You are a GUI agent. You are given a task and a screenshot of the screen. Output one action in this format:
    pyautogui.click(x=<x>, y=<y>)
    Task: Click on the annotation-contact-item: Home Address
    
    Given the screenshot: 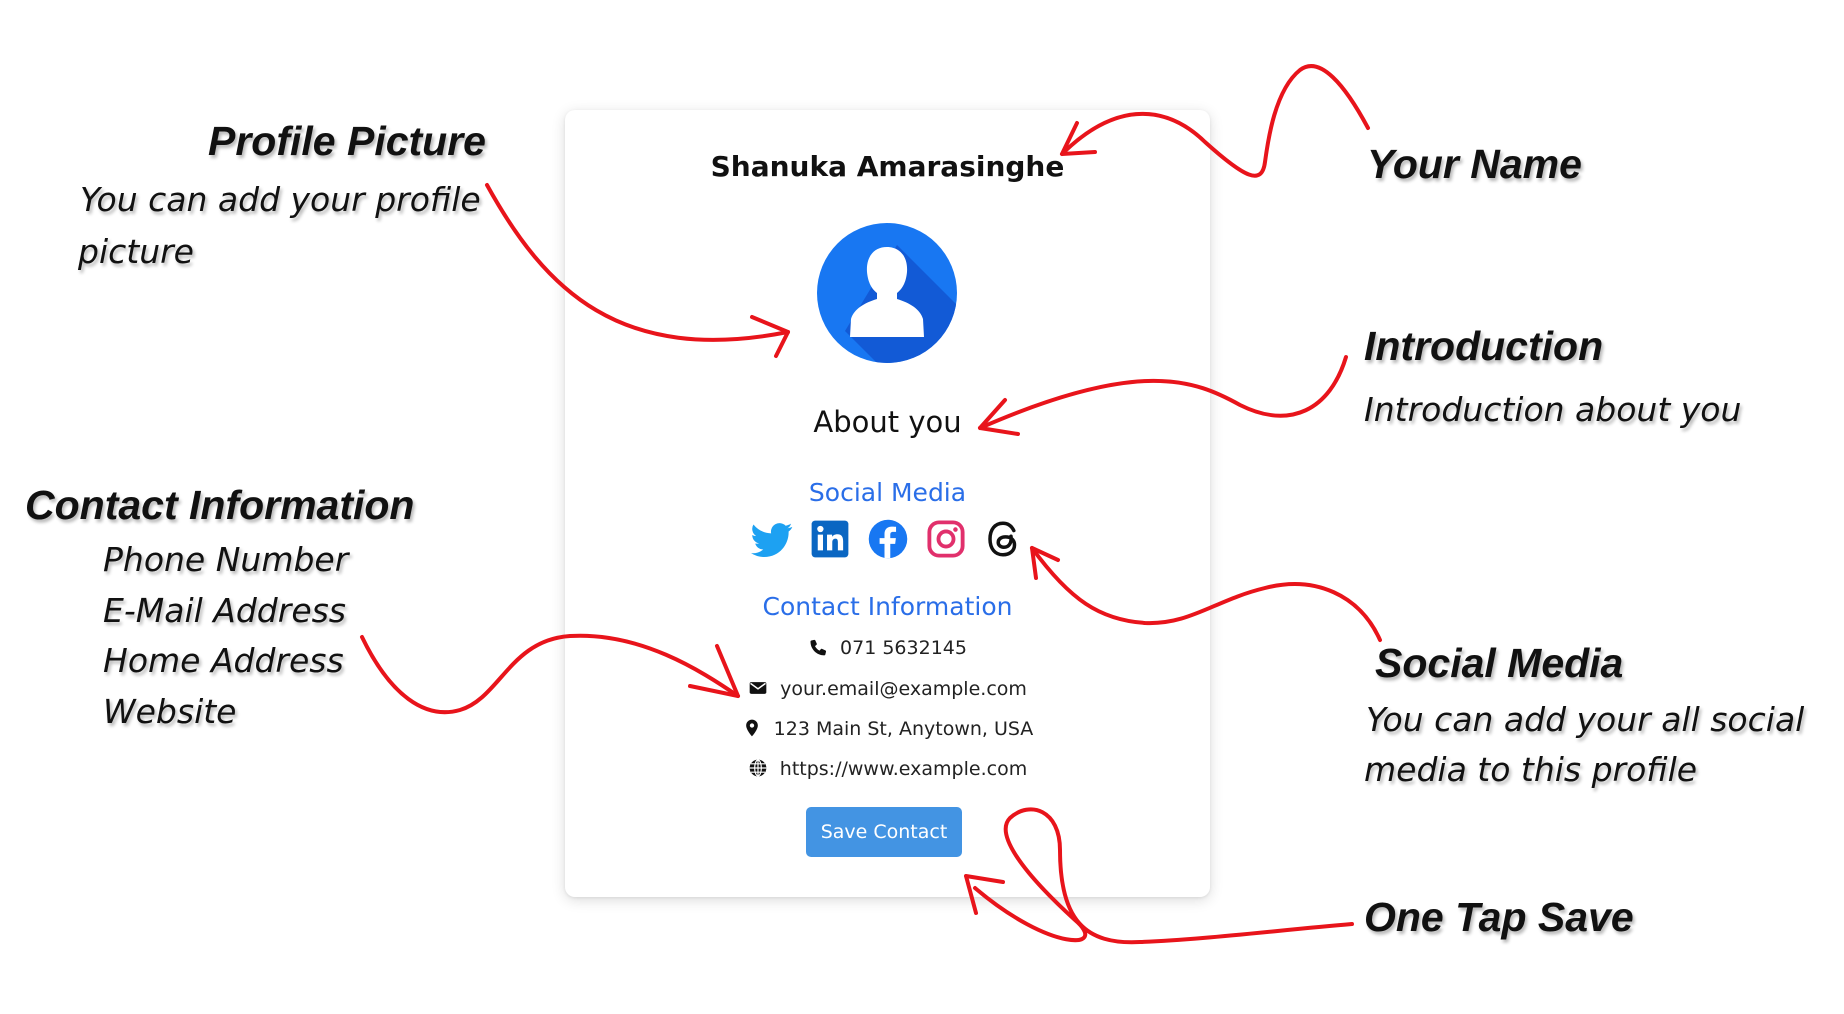 What is the action you would take?
    pyautogui.click(x=223, y=660)
    